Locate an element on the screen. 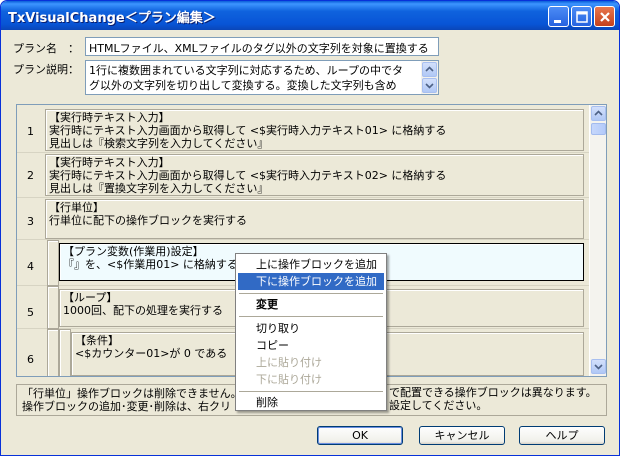 The height and width of the screenshot is (456, 620). menu-item-edit: 変更 is located at coordinates (311, 304).